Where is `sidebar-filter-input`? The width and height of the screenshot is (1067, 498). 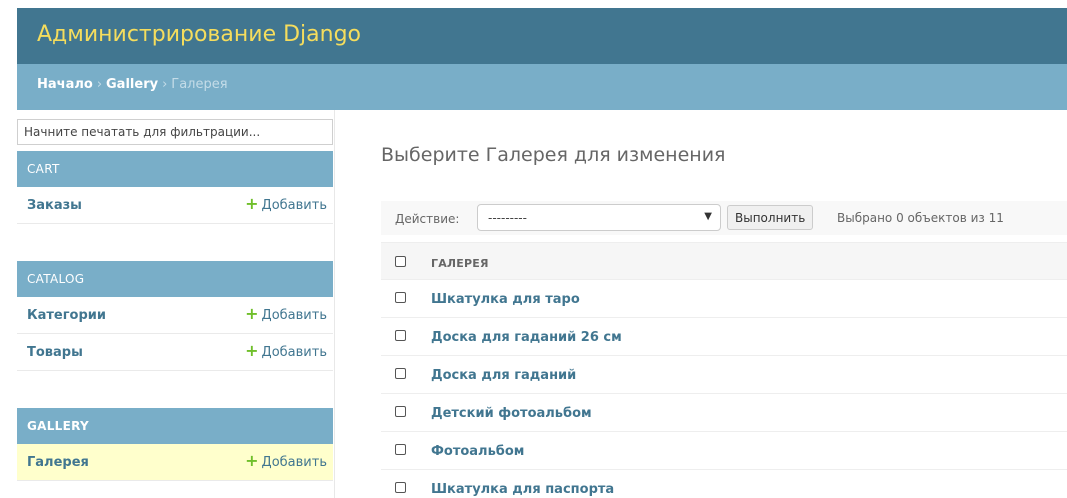 sidebar-filter-input is located at coordinates (175, 132).